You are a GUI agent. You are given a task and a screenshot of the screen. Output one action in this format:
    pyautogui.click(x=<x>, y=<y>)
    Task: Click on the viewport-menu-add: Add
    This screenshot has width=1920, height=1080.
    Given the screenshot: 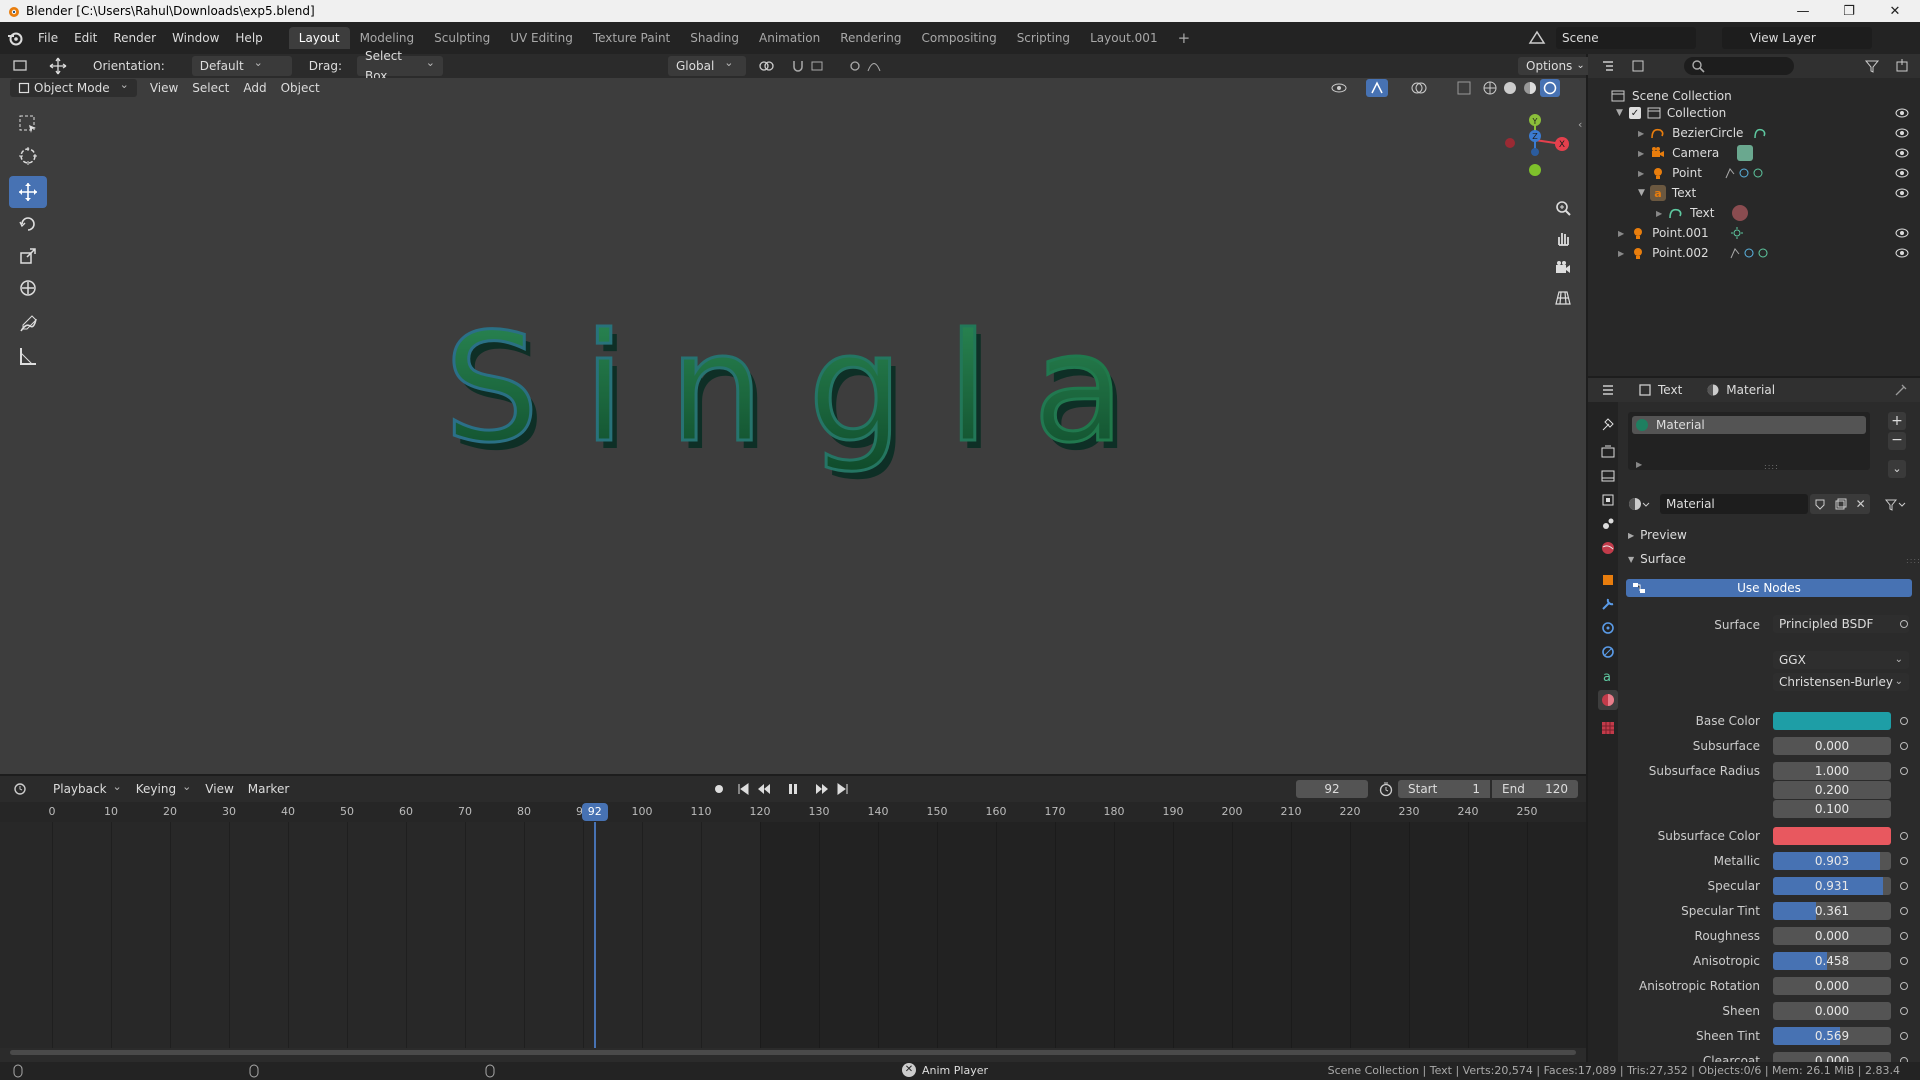 What is the action you would take?
    pyautogui.click(x=254, y=88)
    